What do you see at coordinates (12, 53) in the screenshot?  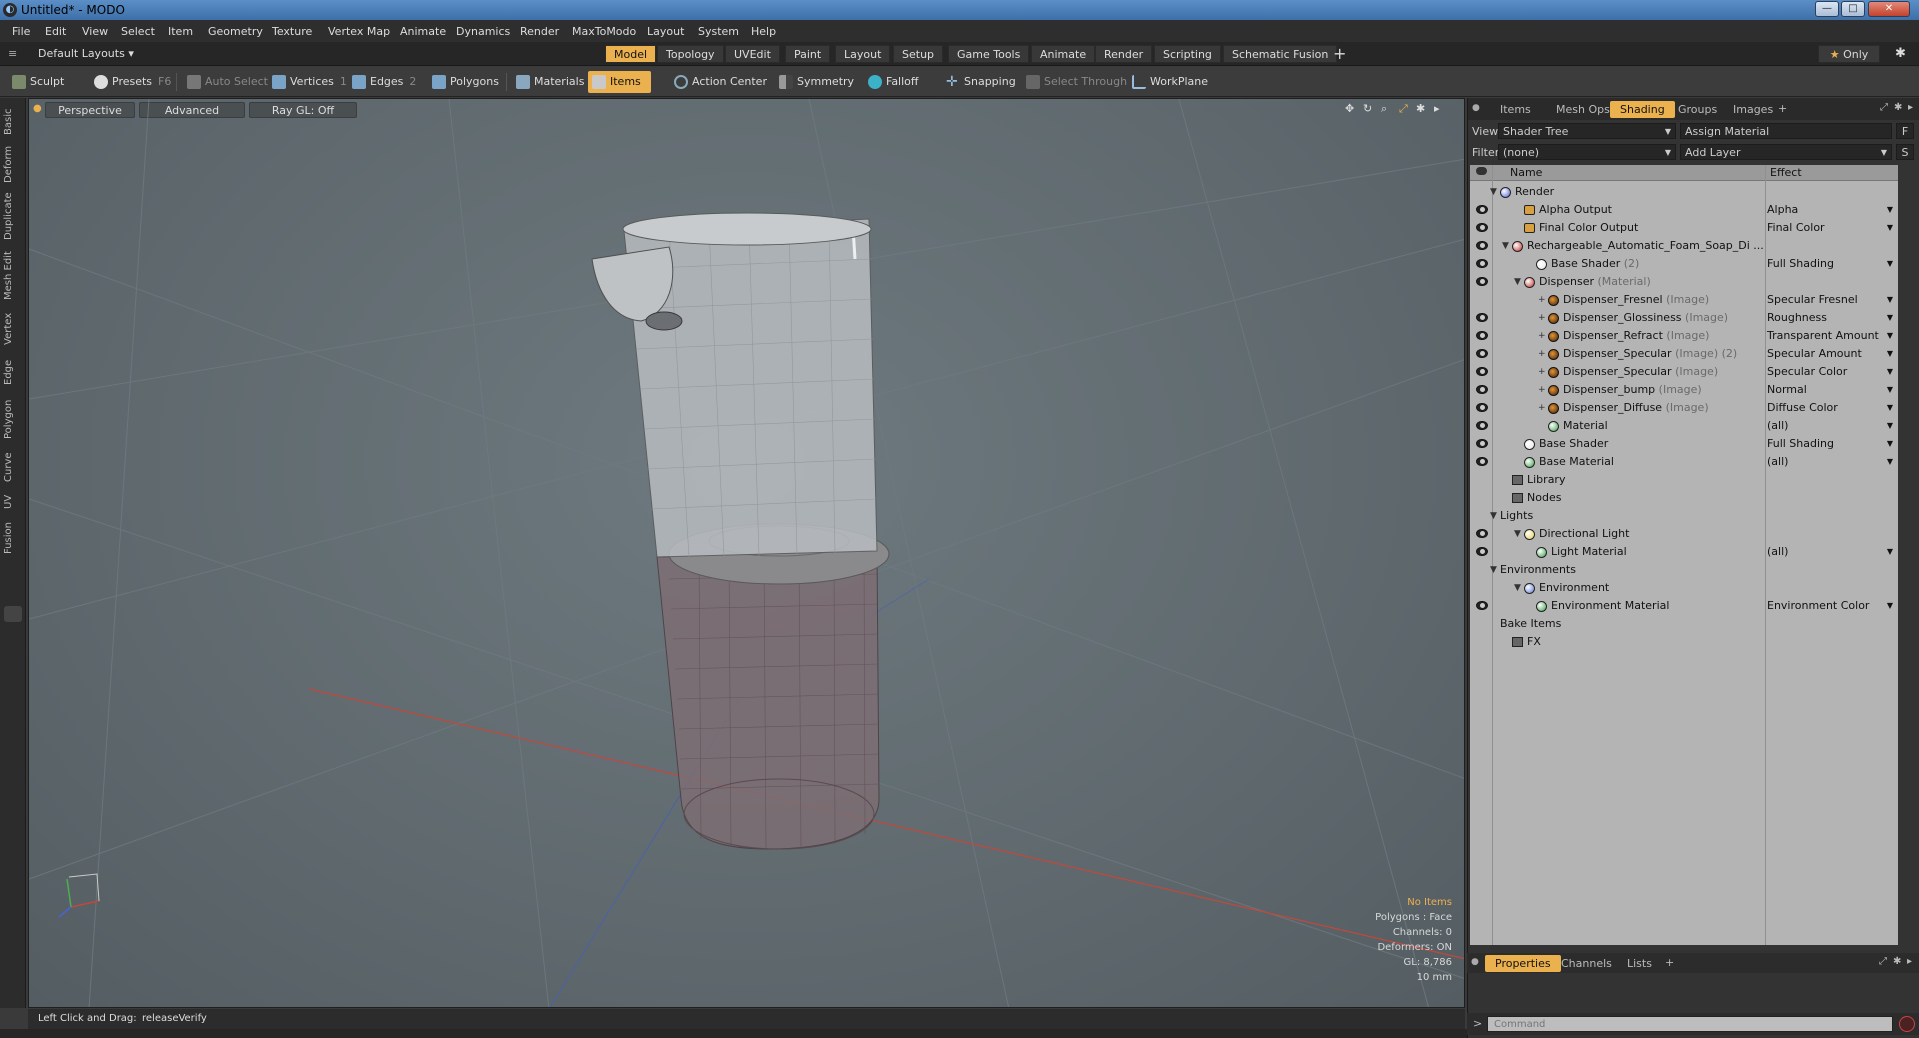 I see `layout-menu-icon: ≡` at bounding box center [12, 53].